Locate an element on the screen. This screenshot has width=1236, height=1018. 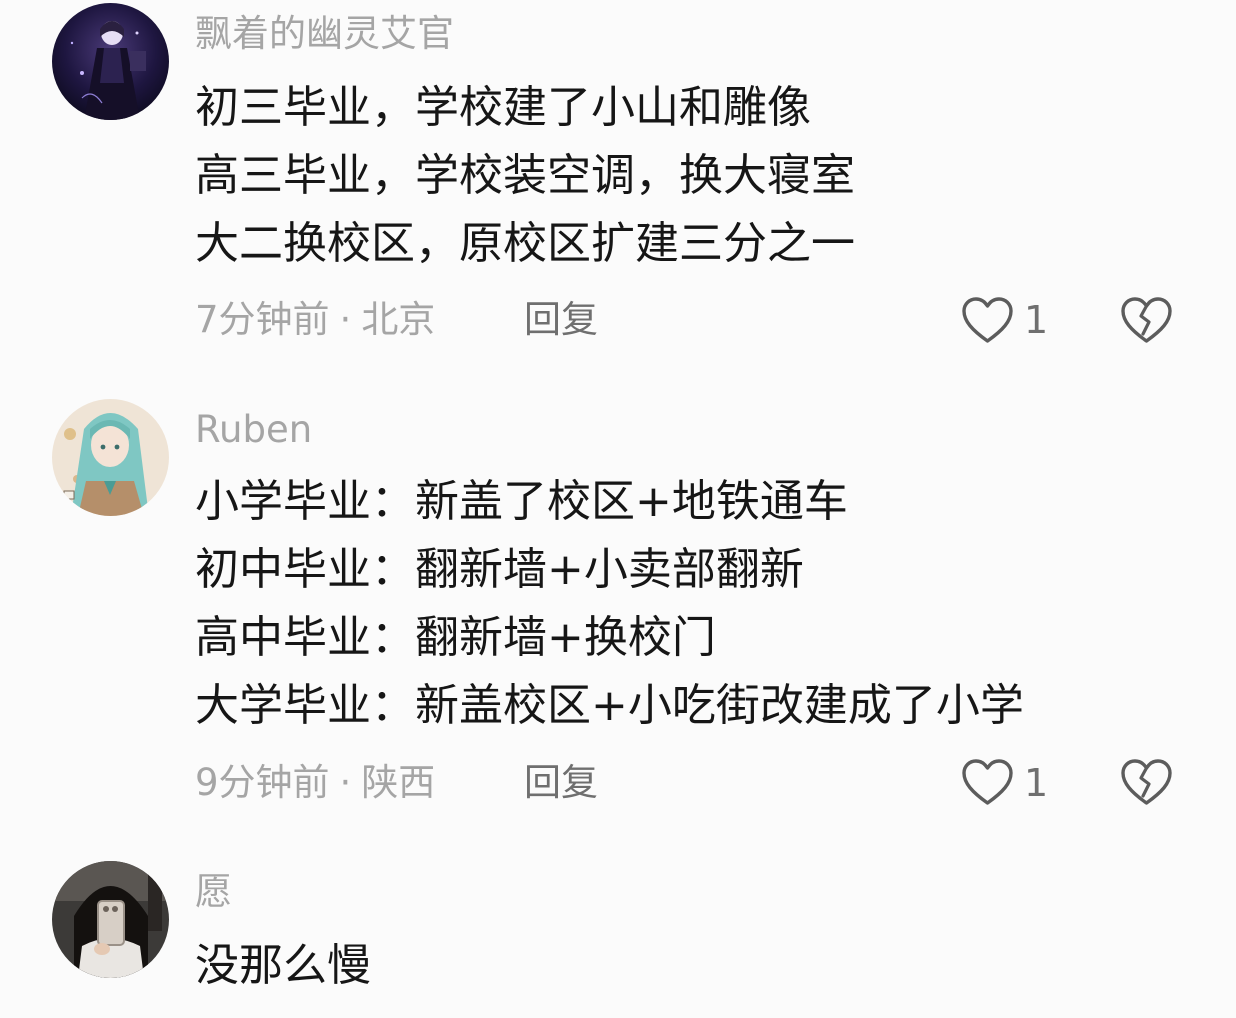
comment-meta: 7分钟前 · 北京 is located at coordinates (315, 320).